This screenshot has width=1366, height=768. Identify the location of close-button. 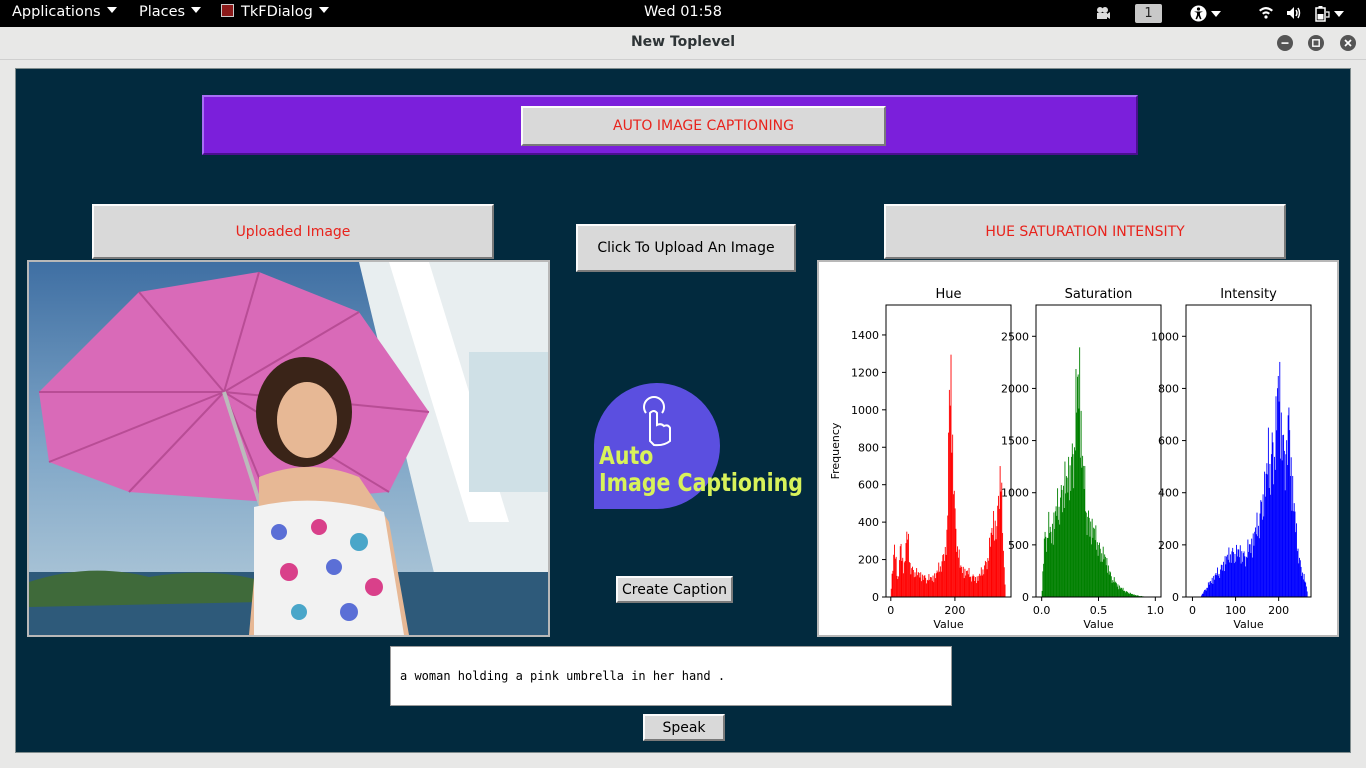
(1348, 43).